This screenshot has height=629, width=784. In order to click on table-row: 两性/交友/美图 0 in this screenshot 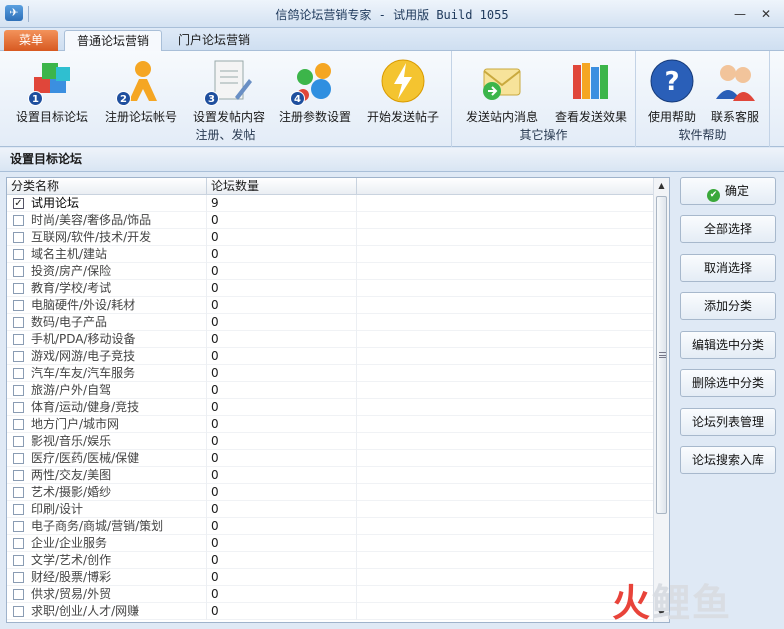, I will do `click(330, 475)`.